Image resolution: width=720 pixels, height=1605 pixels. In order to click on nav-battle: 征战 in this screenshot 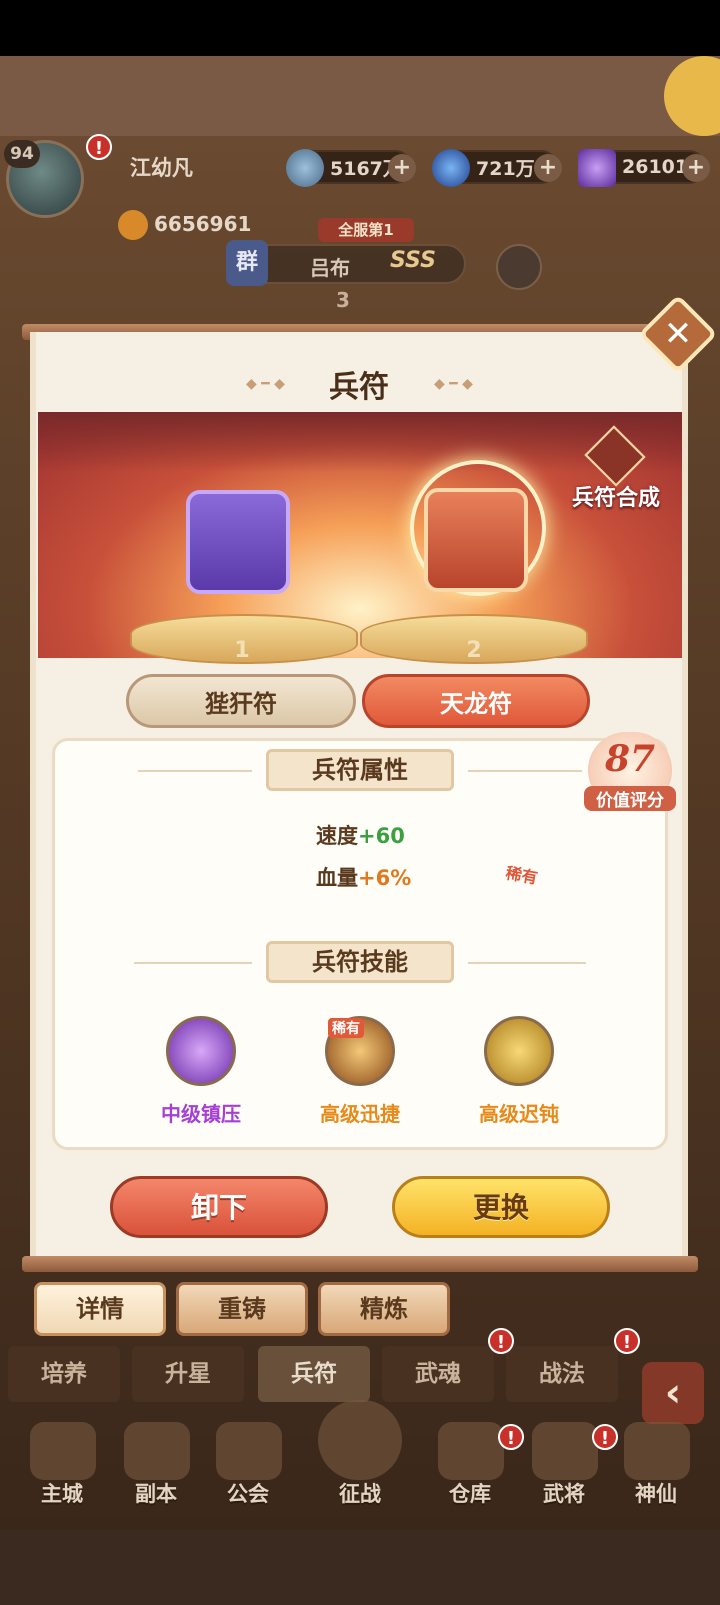, I will do `click(360, 1493)`.